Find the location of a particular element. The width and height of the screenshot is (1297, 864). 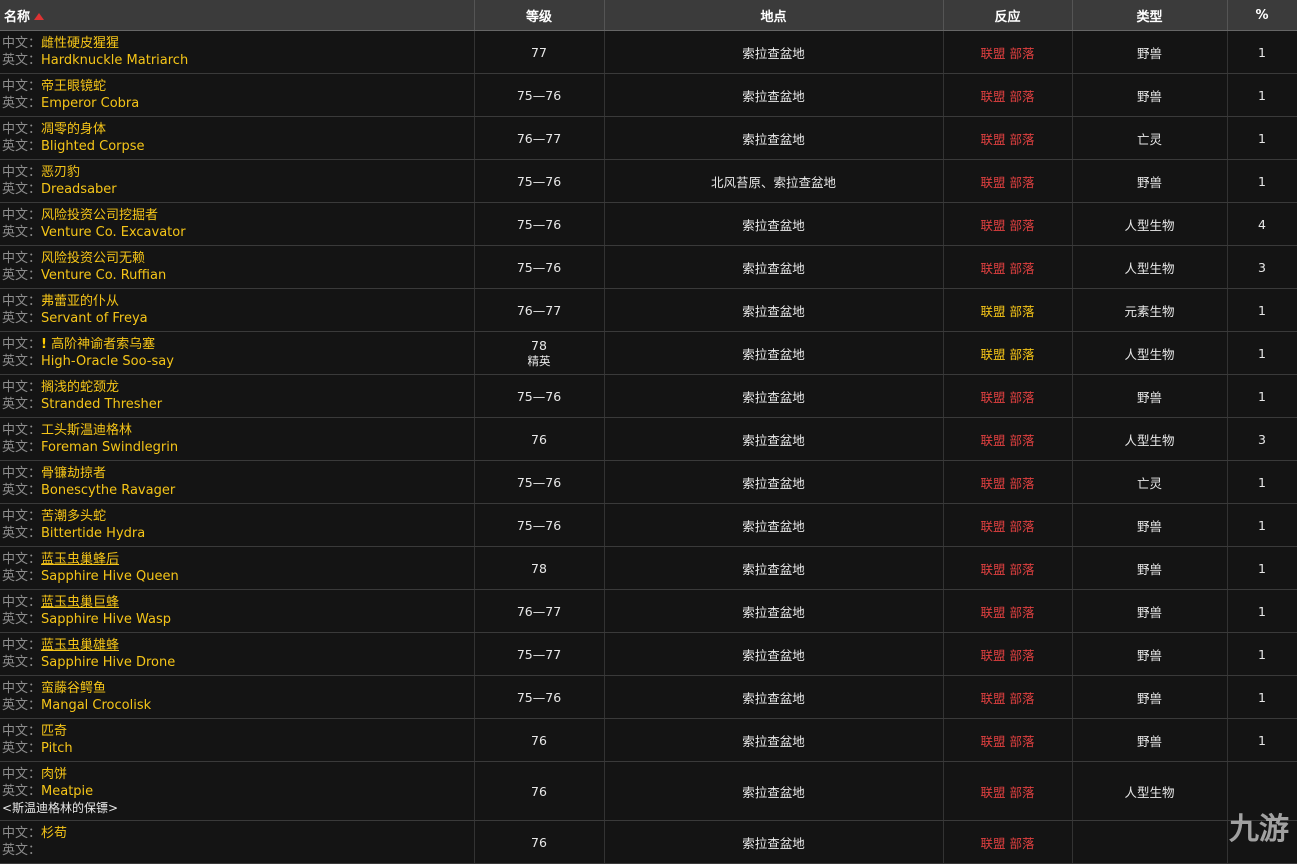

cell-level: 78 is located at coordinates (539, 568).